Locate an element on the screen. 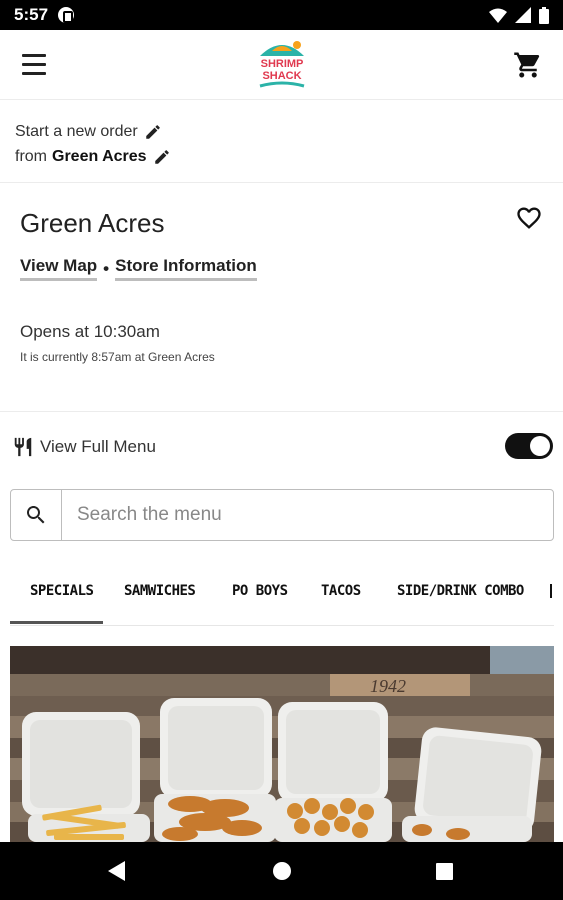 The width and height of the screenshot is (563, 900). utensils-icon is located at coordinates (23, 447).